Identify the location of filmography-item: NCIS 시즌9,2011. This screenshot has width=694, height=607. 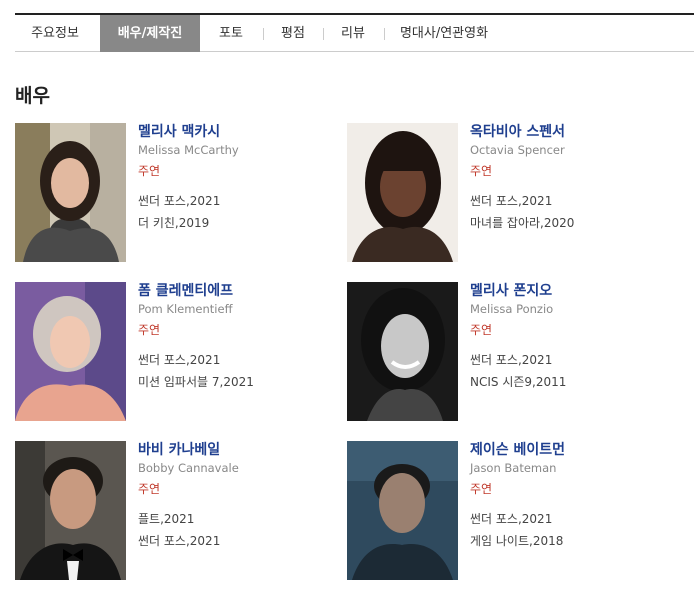
(518, 381).